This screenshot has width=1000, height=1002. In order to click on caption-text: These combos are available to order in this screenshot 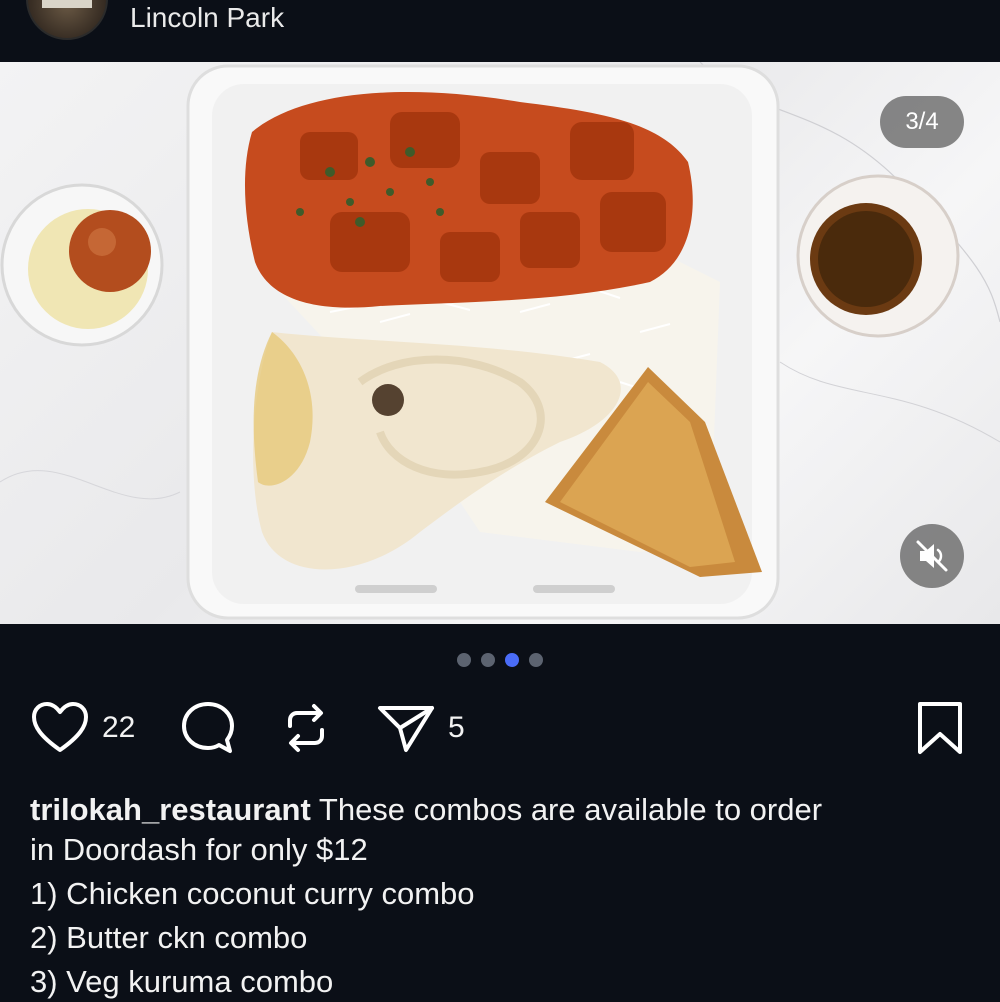, I will do `click(570, 809)`.